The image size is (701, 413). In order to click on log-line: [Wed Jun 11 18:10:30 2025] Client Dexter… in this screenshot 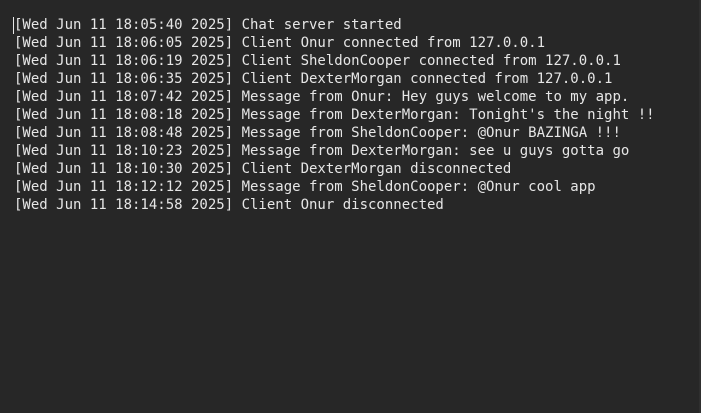, I will do `click(263, 169)`.